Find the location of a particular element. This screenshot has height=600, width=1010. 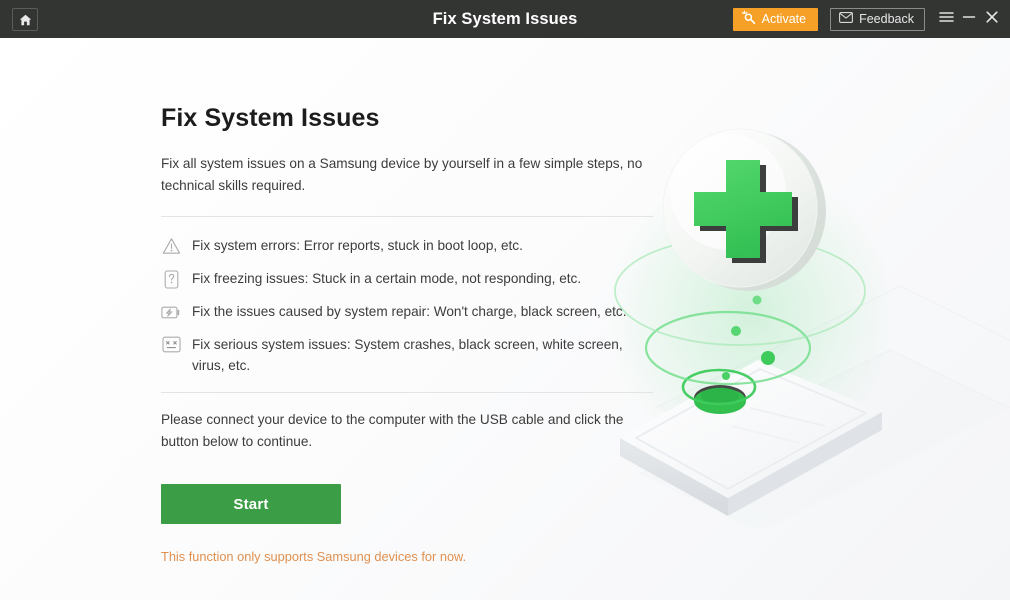

menu-button is located at coordinates (946, 19).